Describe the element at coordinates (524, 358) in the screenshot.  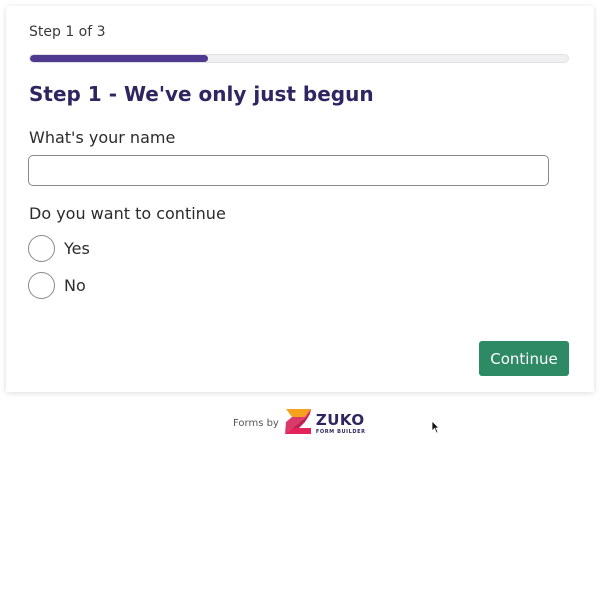
I see `continue-button: Continue` at that location.